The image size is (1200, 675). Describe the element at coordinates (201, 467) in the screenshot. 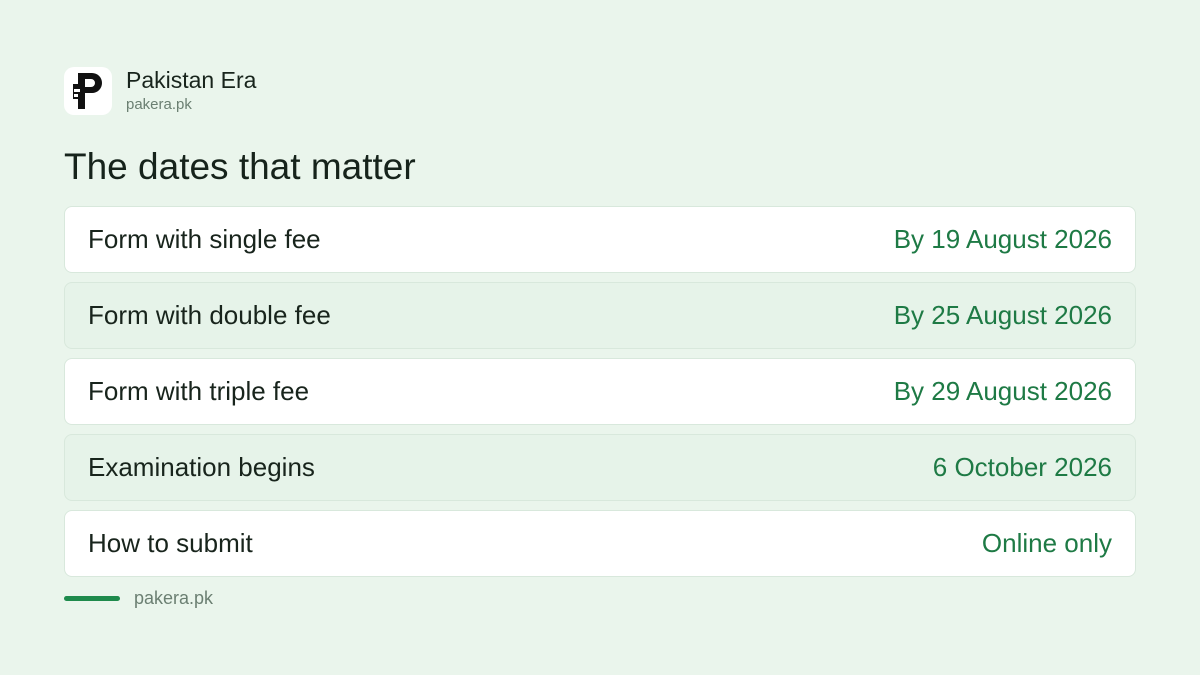

I see `row-label: Examination begins` at that location.